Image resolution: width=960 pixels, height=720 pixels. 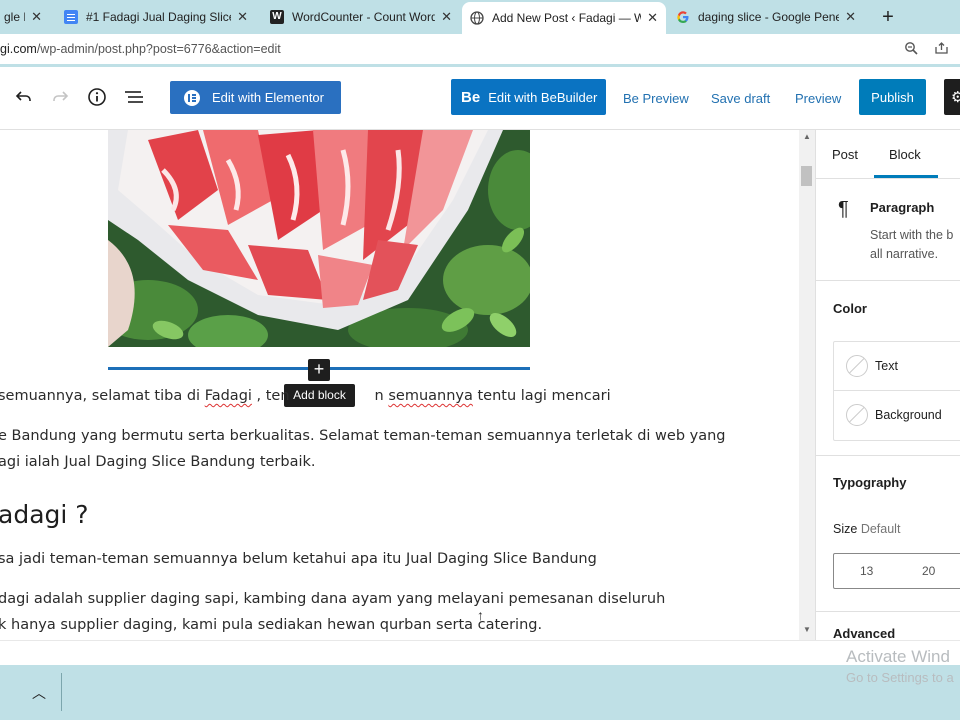 I want to click on editor-scrollbar: ▲ ▼, so click(x=807, y=385).